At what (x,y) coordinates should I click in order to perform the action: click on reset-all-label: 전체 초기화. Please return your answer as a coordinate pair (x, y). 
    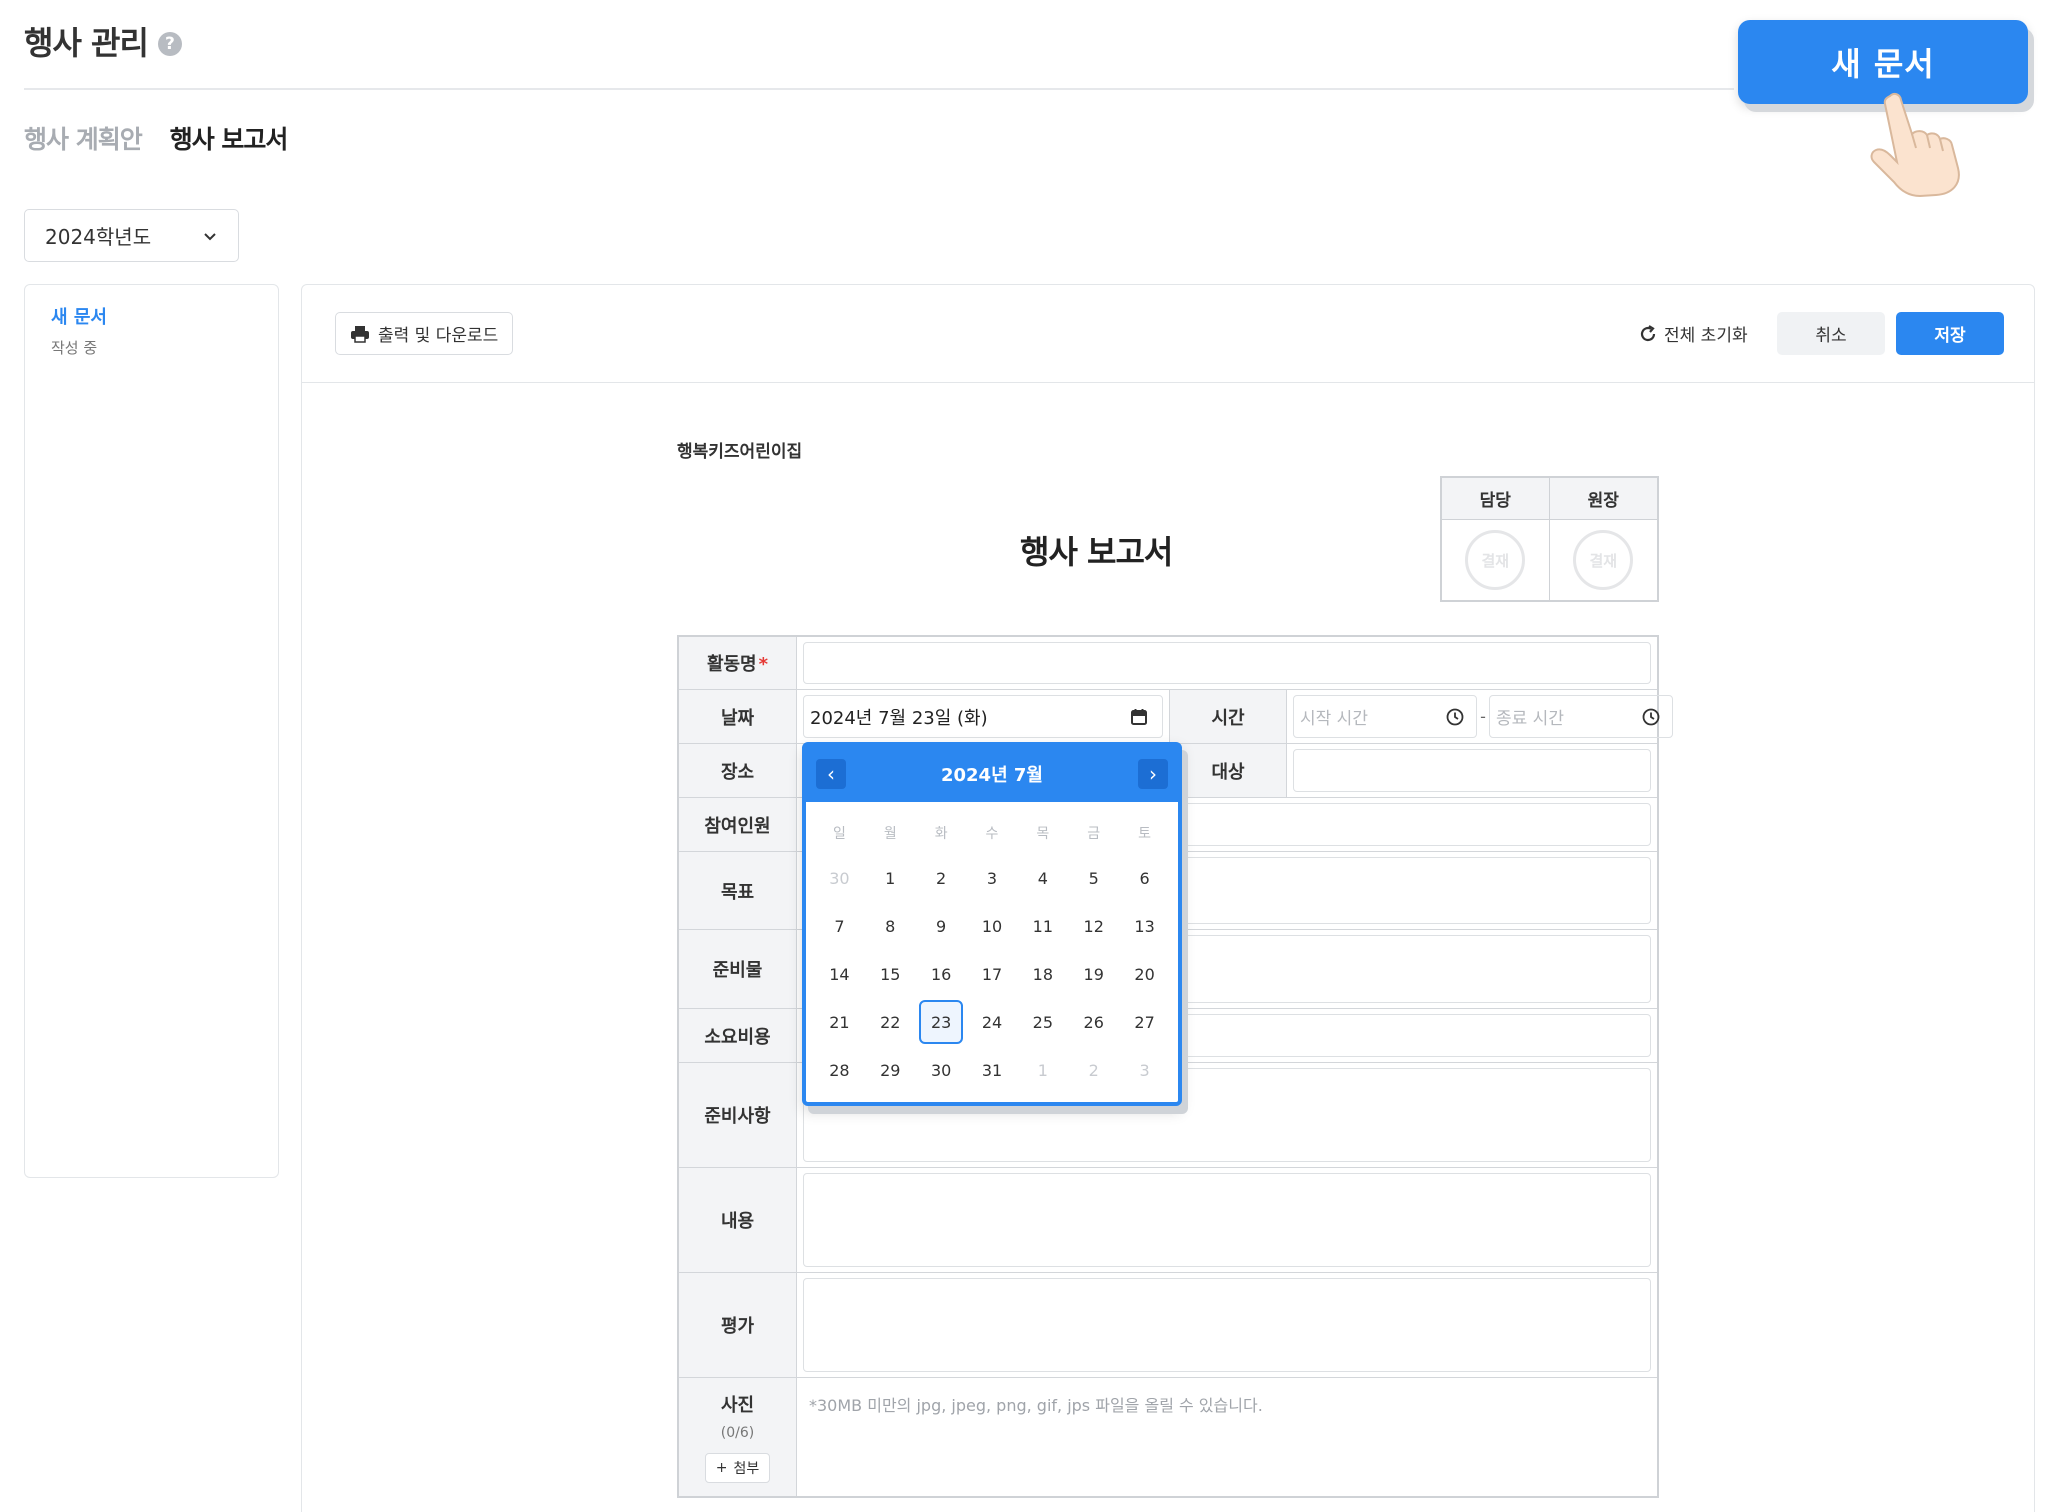
    Looking at the image, I should click on (1706, 336).